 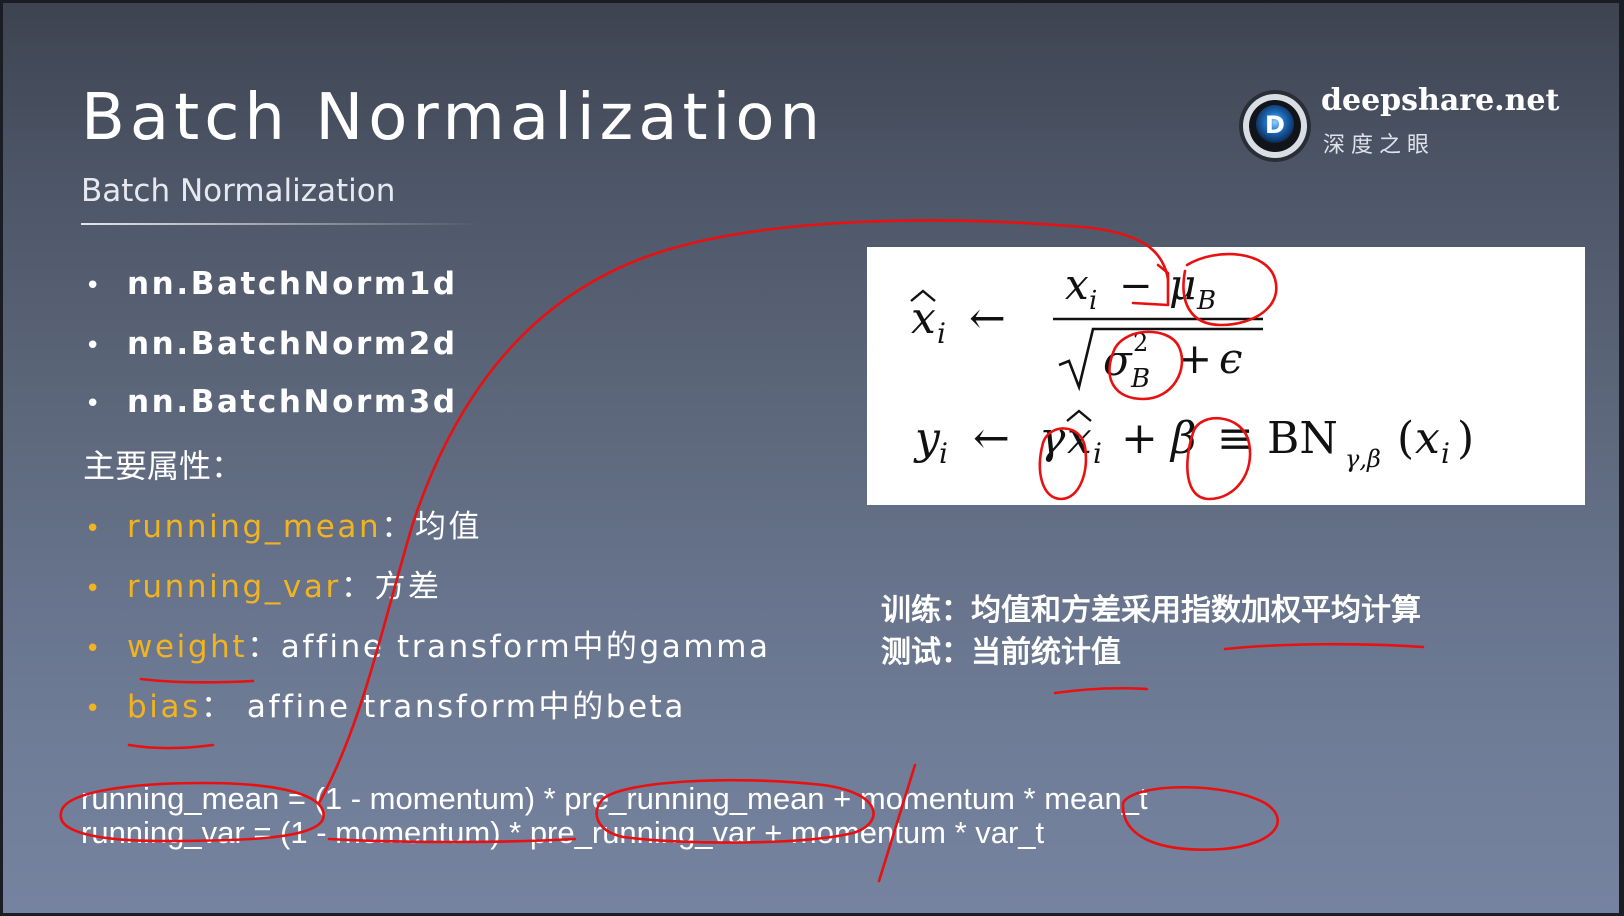 I want to click on svg-text: γ, so click(x=1052, y=438).